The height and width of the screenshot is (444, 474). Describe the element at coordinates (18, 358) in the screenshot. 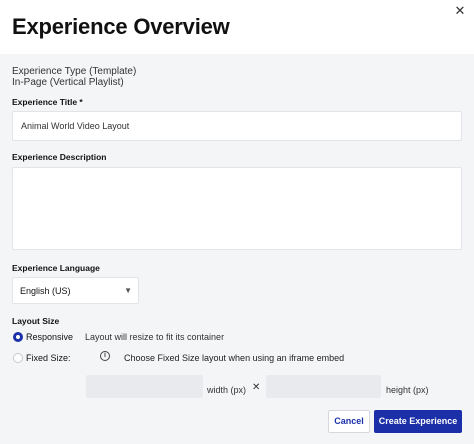

I see `fixed-size-radio` at that location.